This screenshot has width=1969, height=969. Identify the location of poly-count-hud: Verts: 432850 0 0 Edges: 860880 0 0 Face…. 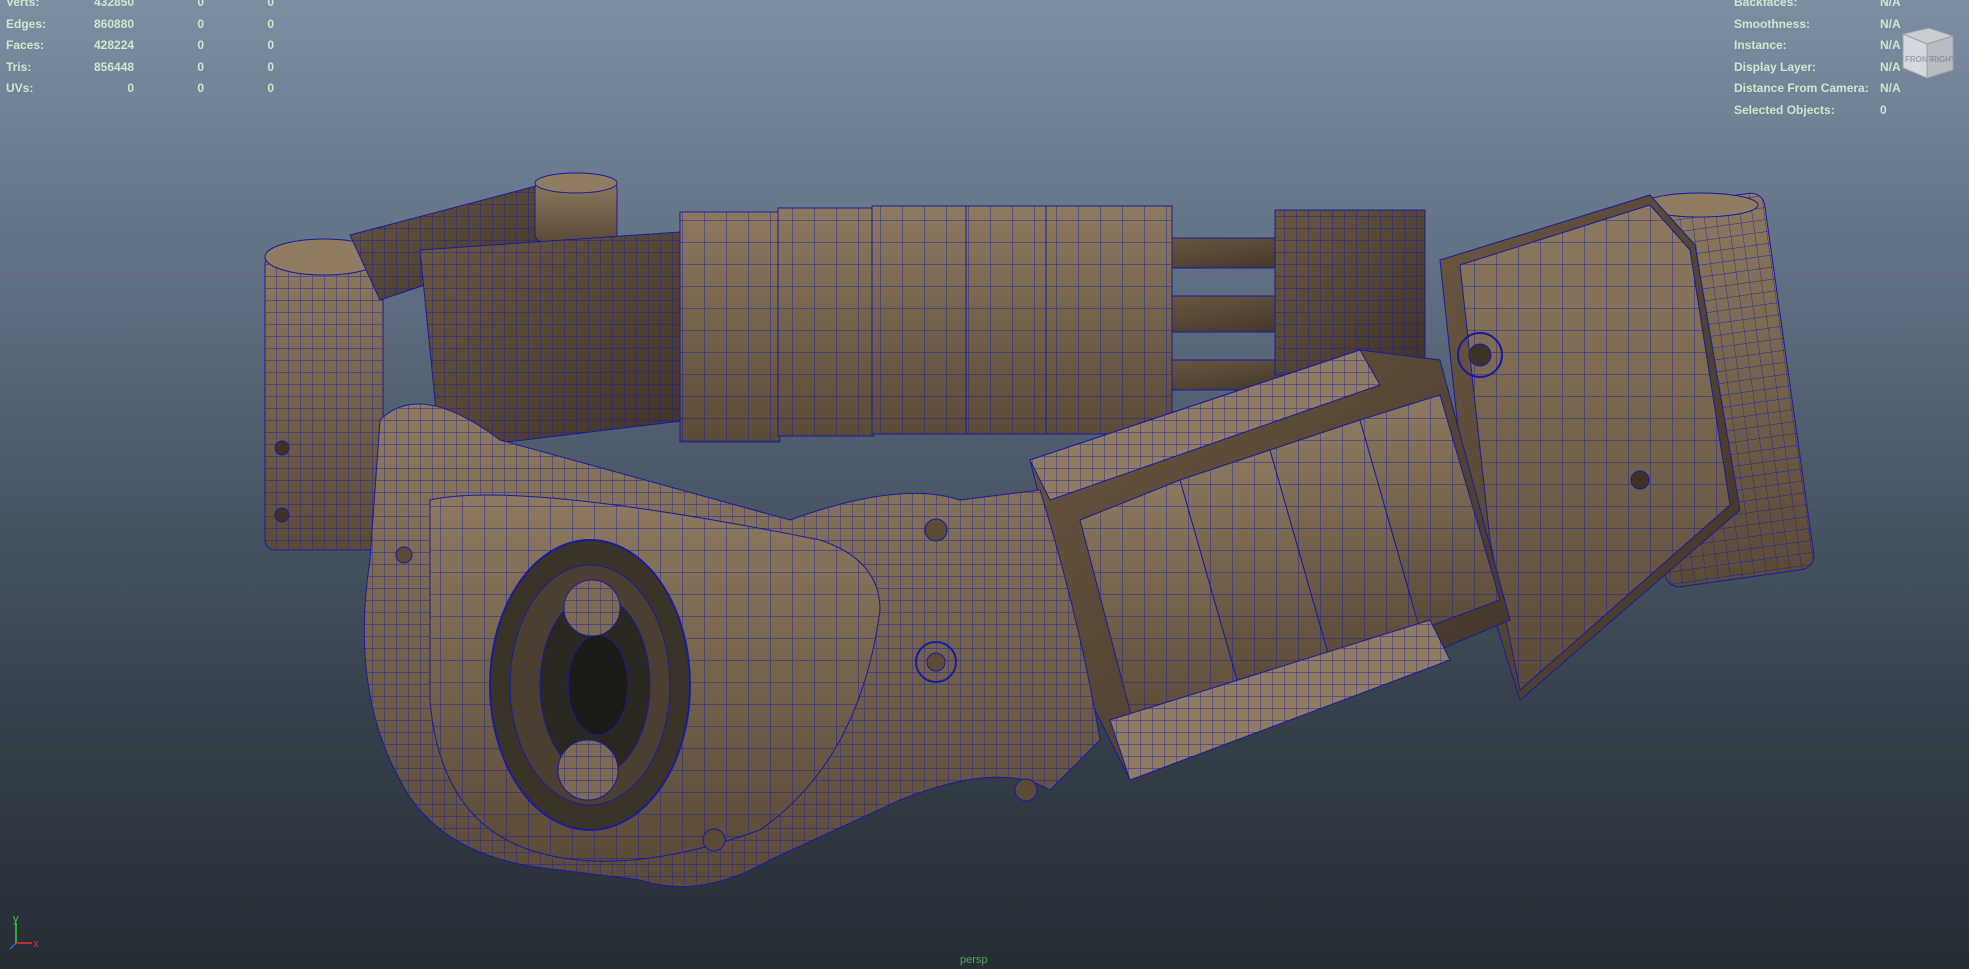
(141, 47).